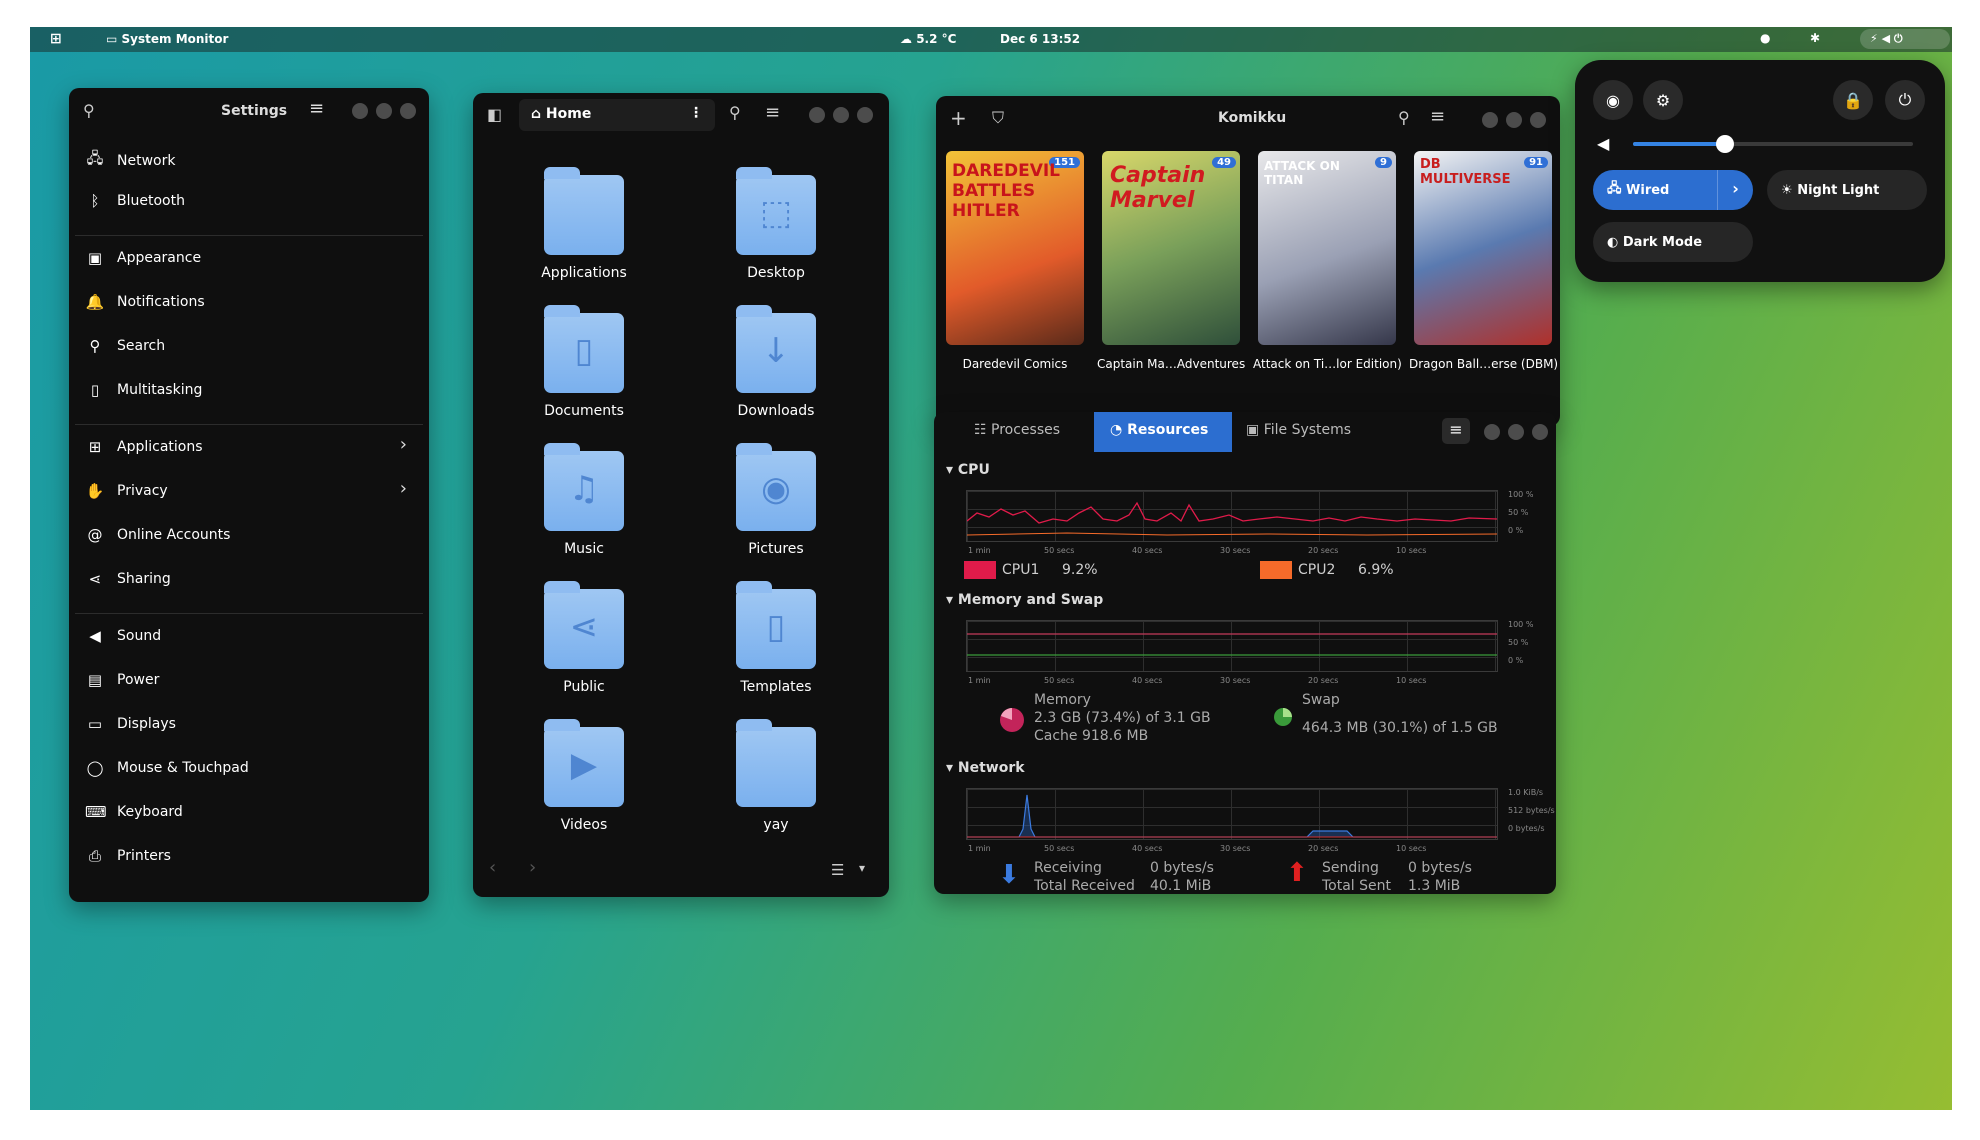  What do you see at coordinates (1853, 100) in the screenshot?
I see `lock-button: 🔒` at bounding box center [1853, 100].